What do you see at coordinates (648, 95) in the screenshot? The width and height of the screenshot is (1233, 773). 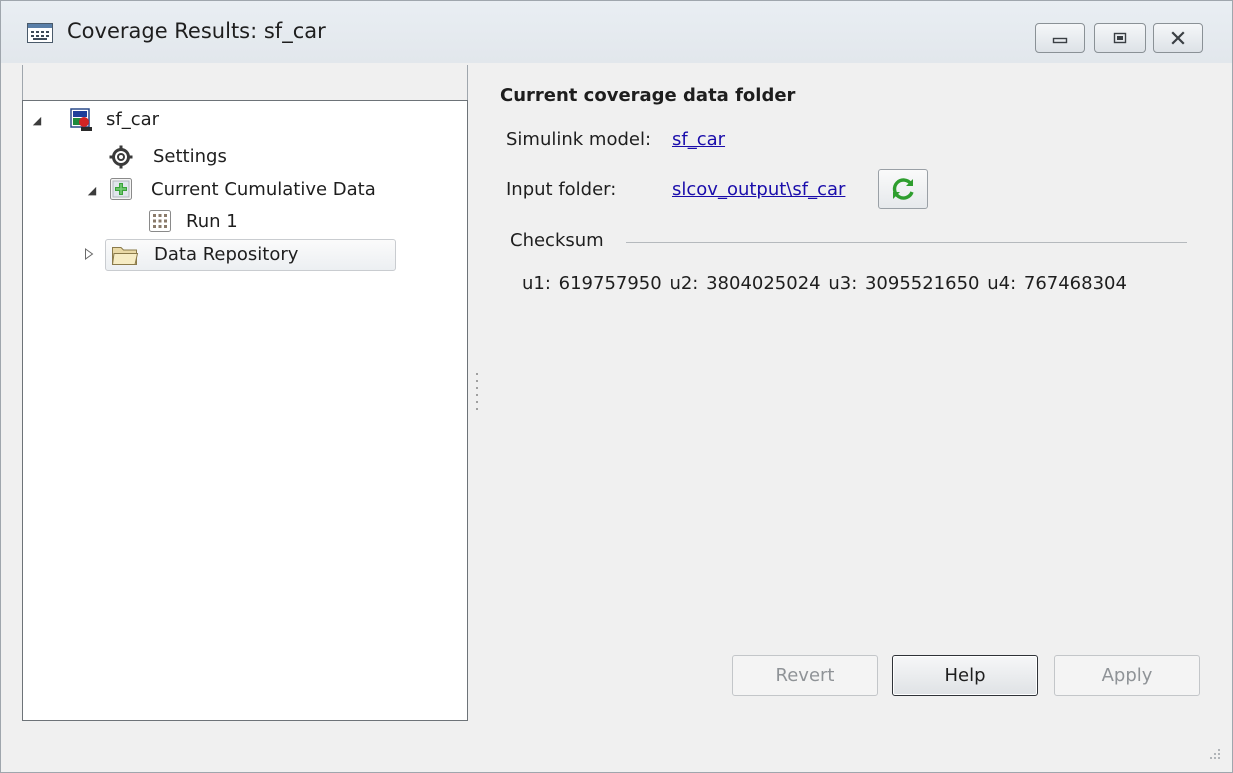 I see `section-heading: Current coverage data folder` at bounding box center [648, 95].